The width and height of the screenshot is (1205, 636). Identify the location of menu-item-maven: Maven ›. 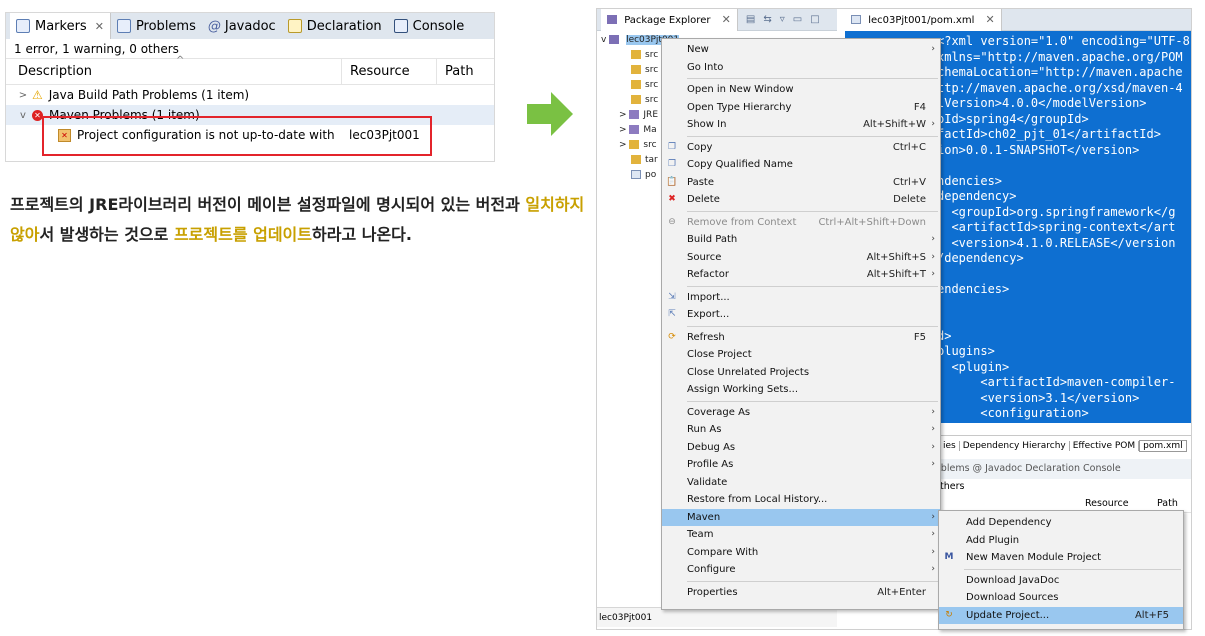
(801, 517).